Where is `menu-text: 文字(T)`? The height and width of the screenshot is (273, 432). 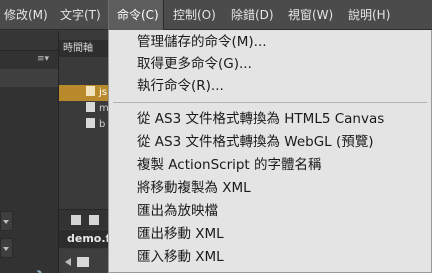
menu-text: 文字(T) is located at coordinates (83, 15).